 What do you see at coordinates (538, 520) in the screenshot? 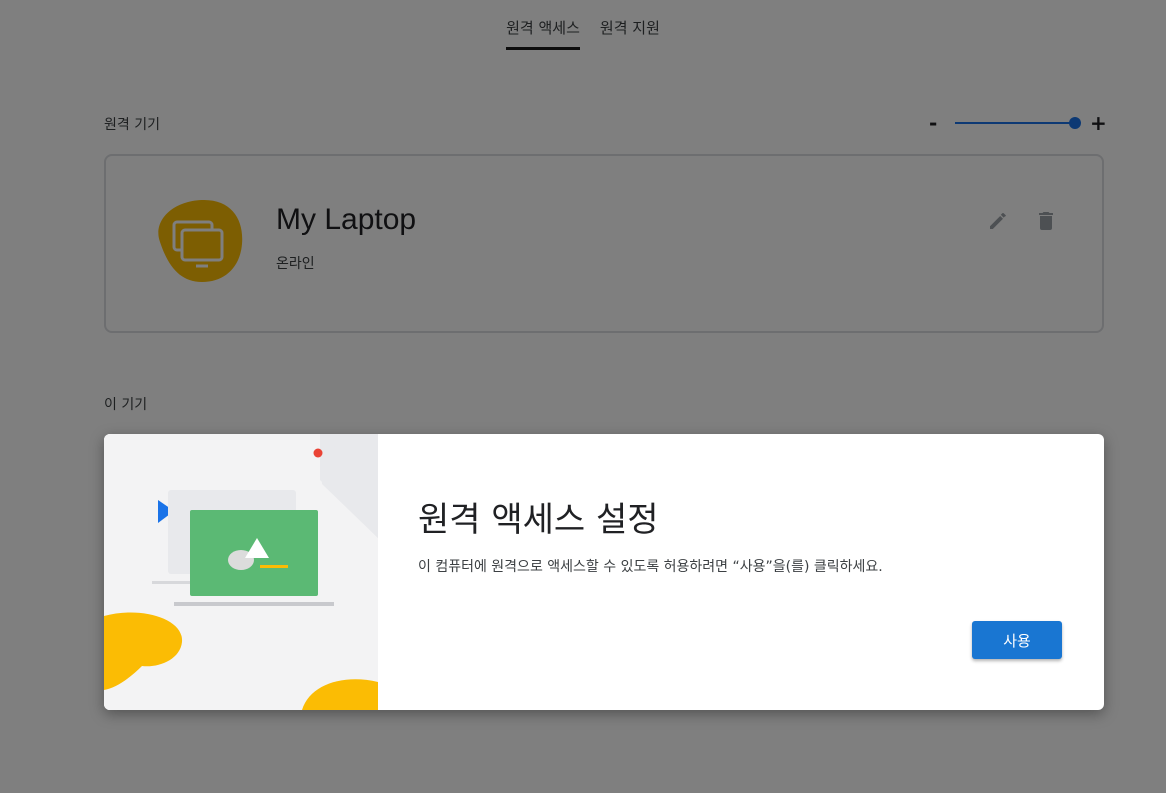
I see `dialog-title: 원격 액세스 설정` at bounding box center [538, 520].